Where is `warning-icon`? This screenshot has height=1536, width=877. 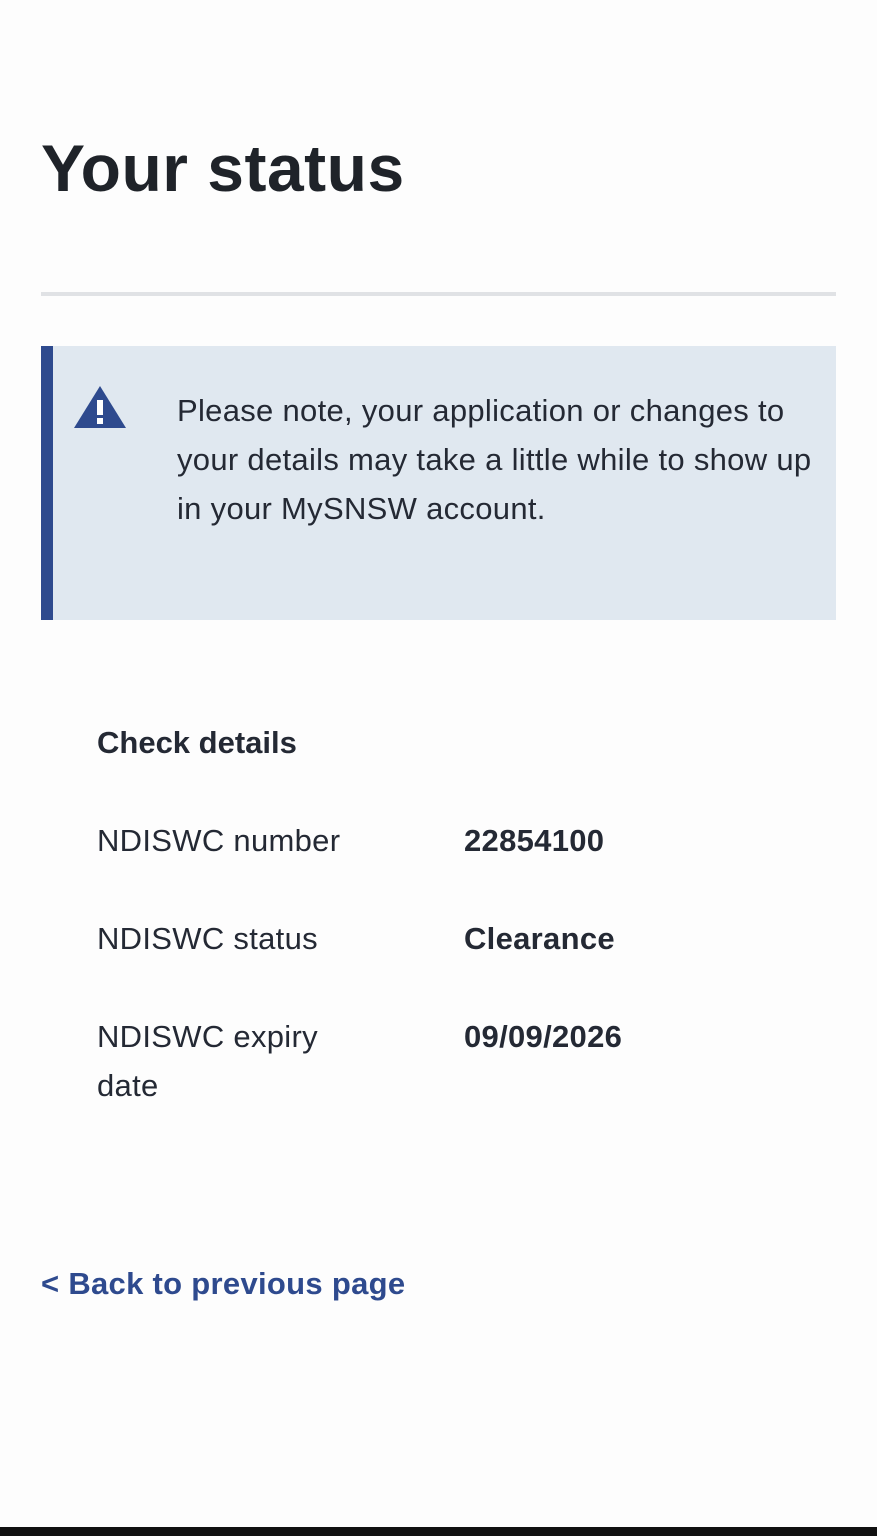
warning-icon is located at coordinates (100, 408).